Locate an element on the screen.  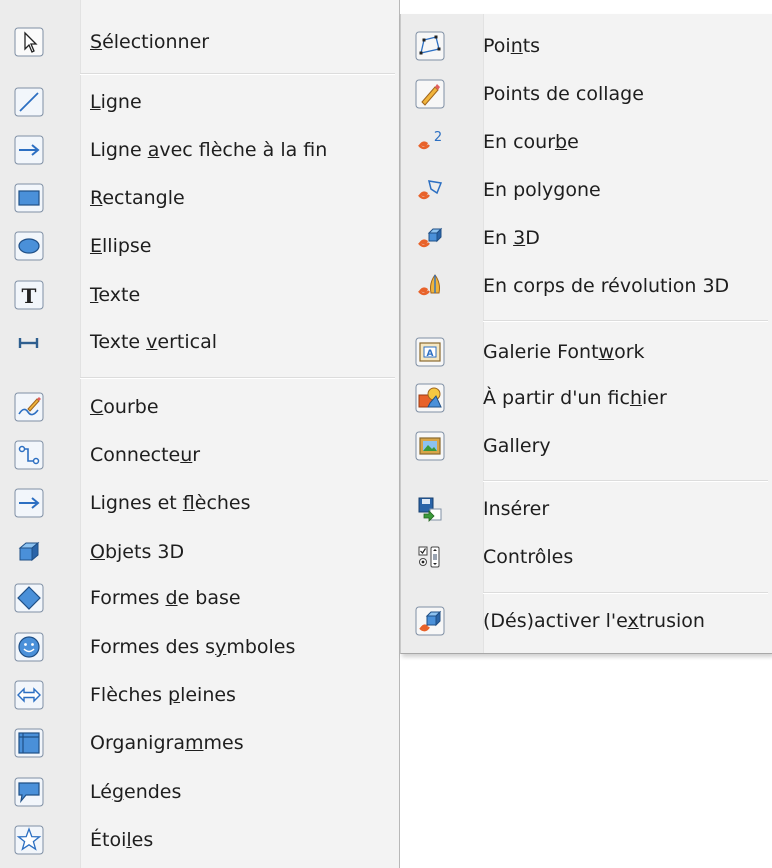
to-curve-icon: 2 is located at coordinates (430, 142).